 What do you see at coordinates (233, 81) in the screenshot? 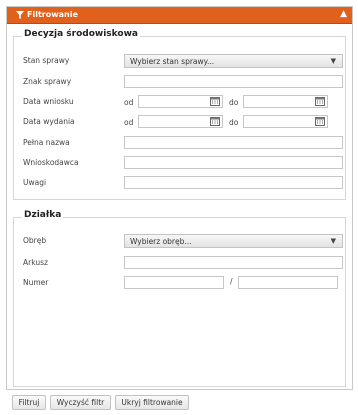
I see `sign-input` at bounding box center [233, 81].